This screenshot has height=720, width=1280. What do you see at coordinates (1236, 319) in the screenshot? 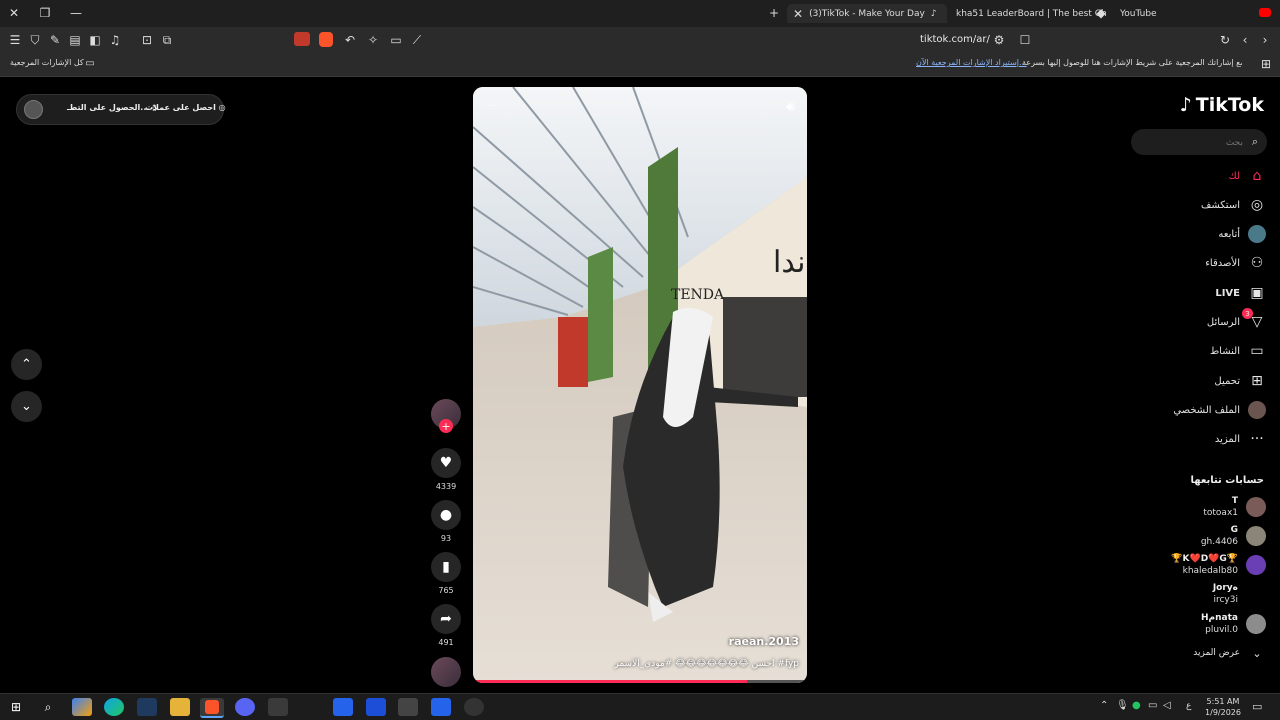
I see `nav-messages: الرسائل ▽ 3` at bounding box center [1236, 319].